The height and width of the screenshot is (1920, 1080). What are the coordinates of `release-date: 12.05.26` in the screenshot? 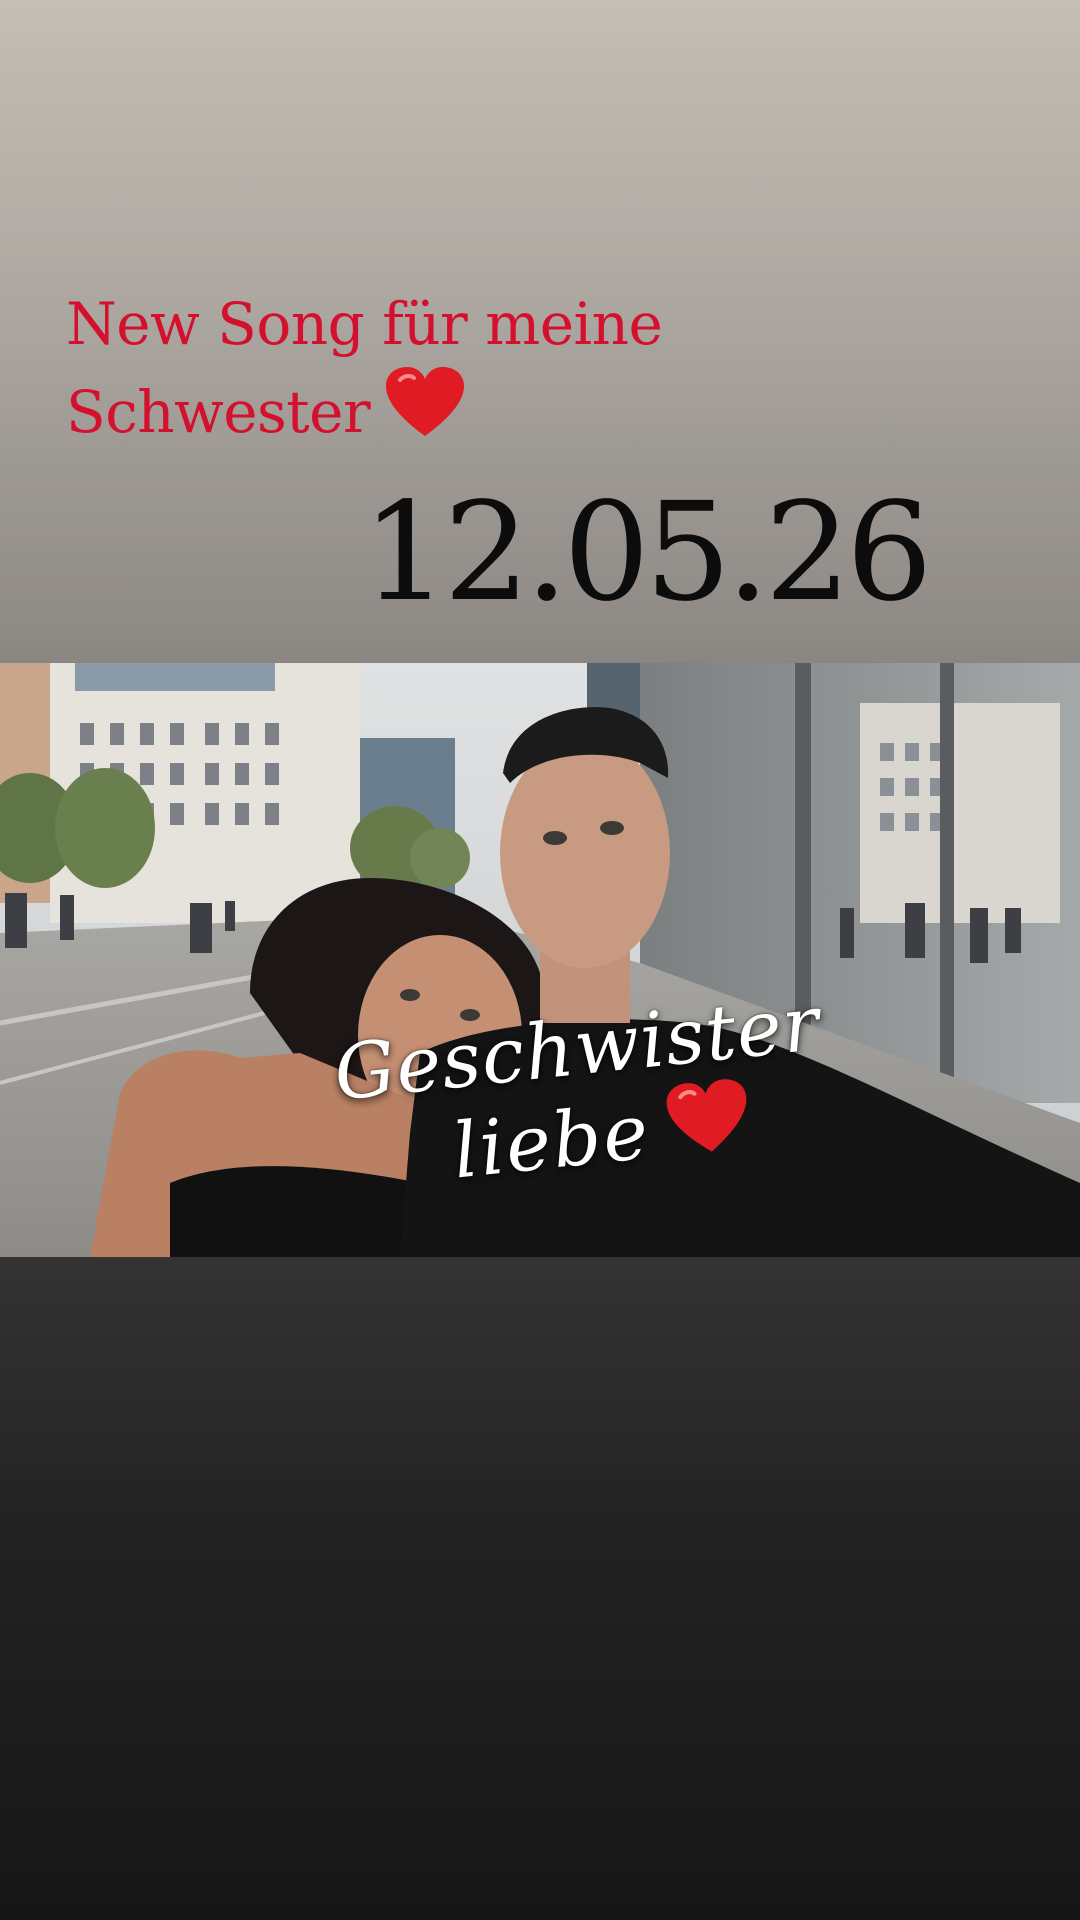 It's located at (647, 553).